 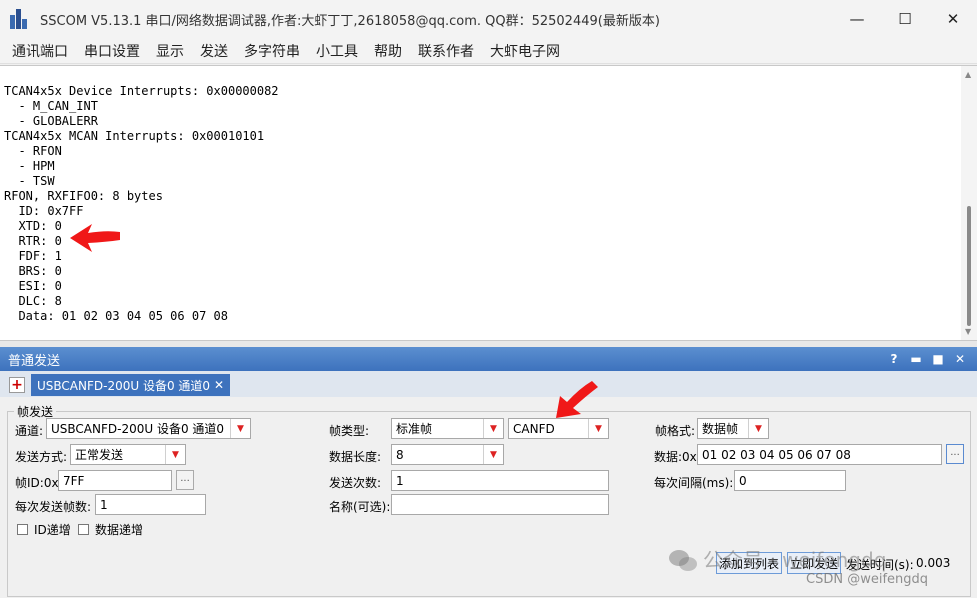 What do you see at coordinates (115, 480) in the screenshot?
I see `frame-id-input: 7FF` at bounding box center [115, 480].